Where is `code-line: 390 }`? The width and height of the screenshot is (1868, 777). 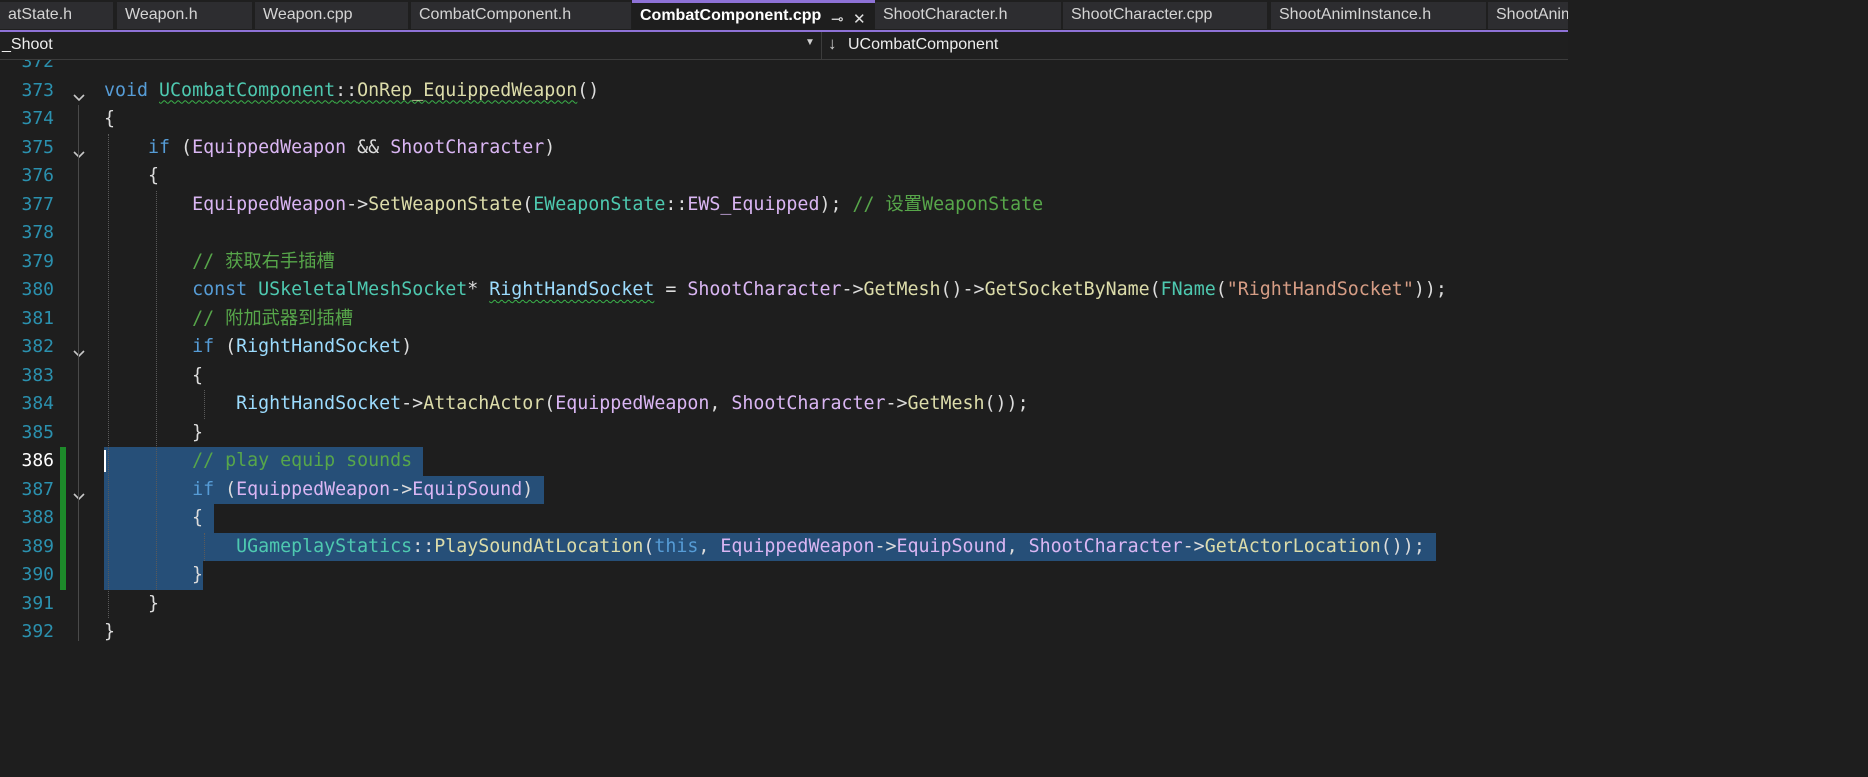 code-line: 390 } is located at coordinates (784, 575).